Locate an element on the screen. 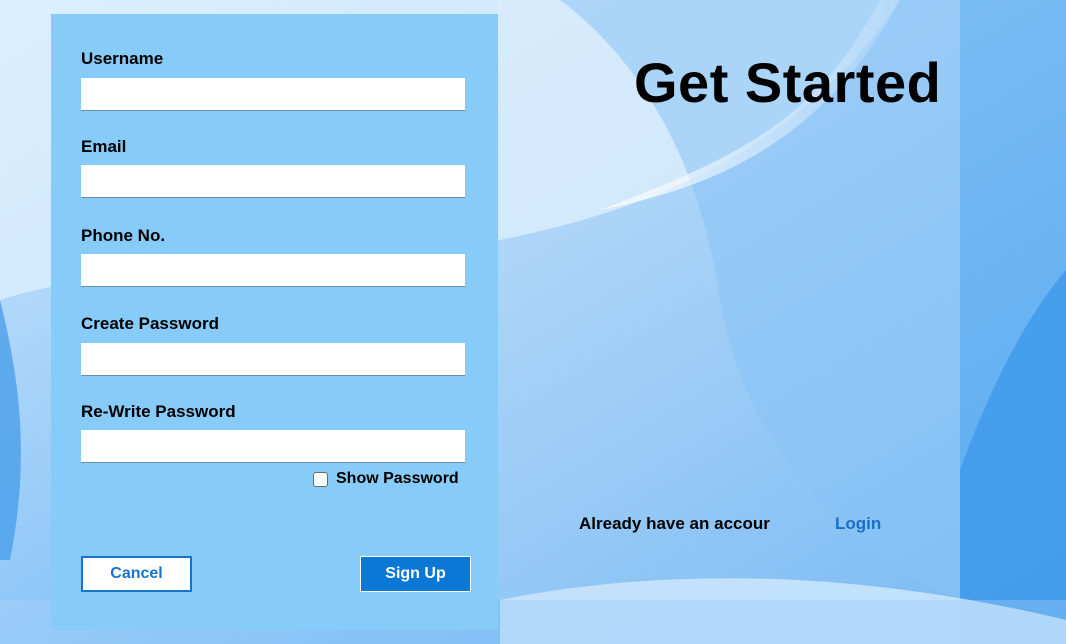  rewrite-password-input is located at coordinates (273, 446).